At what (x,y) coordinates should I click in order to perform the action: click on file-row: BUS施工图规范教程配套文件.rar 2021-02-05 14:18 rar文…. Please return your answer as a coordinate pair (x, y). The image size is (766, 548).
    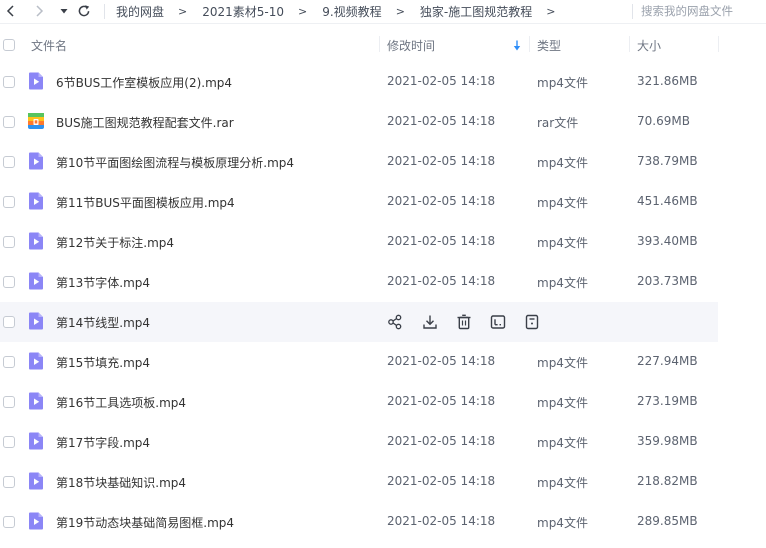
    Looking at the image, I should click on (383, 122).